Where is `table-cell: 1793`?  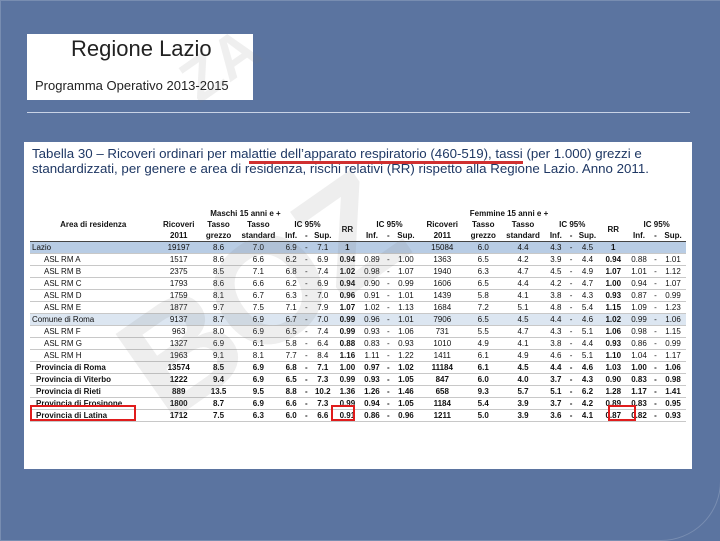 table-cell: 1793 is located at coordinates (178, 283).